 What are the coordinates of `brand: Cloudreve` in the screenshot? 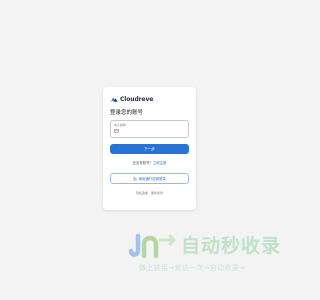 It's located at (149, 99).